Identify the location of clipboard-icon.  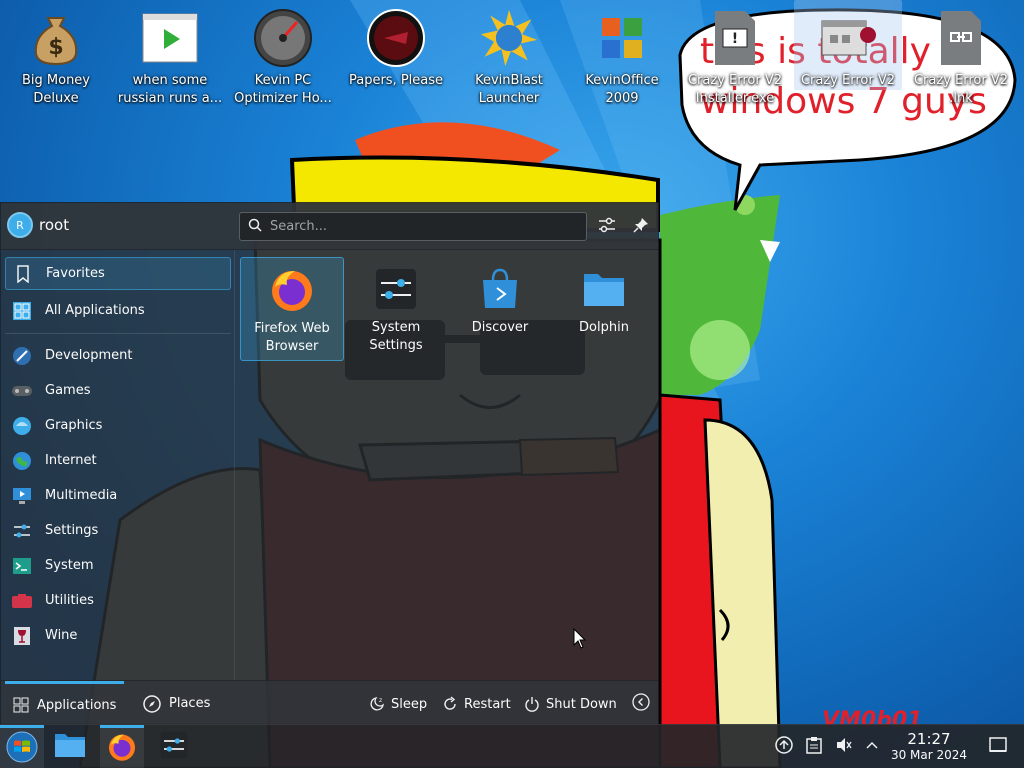
(814, 747).